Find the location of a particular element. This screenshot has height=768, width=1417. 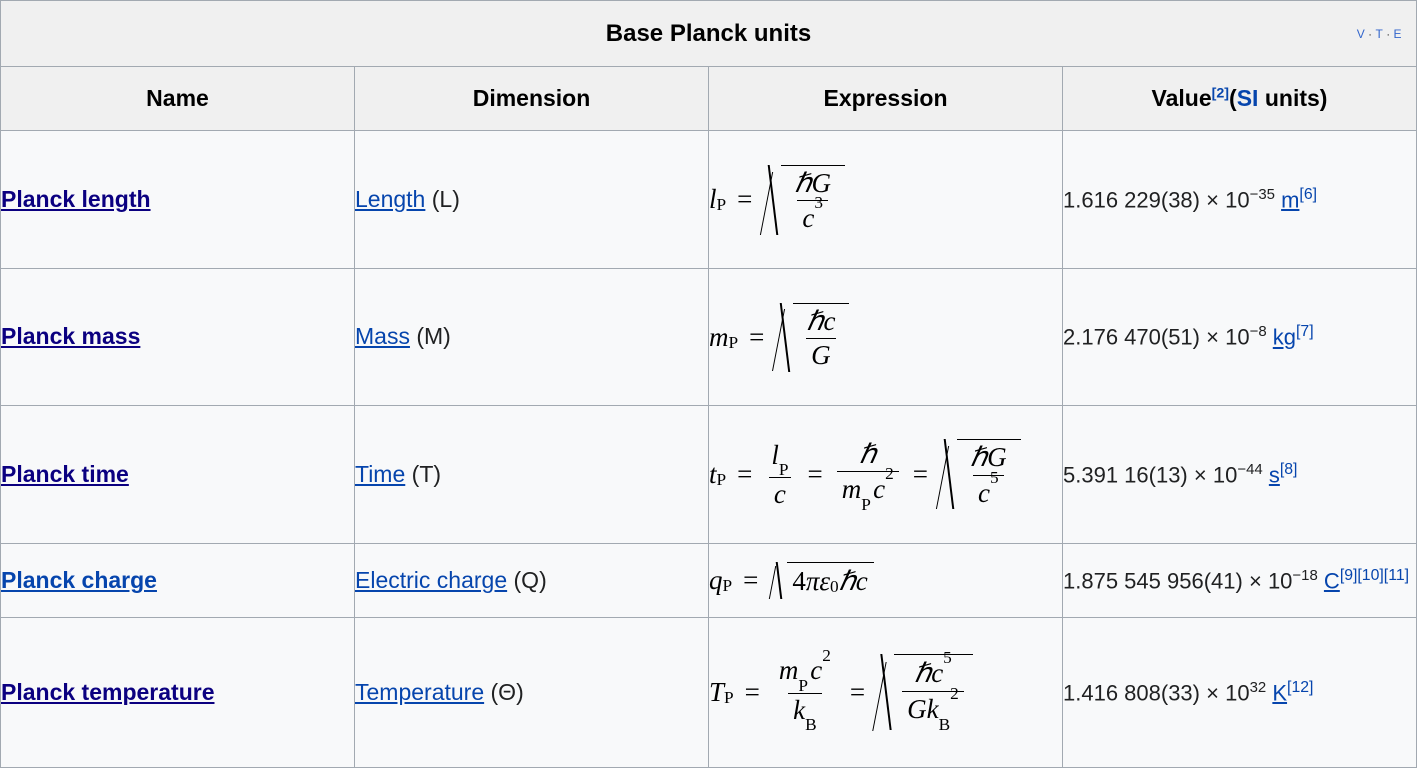

row-name-cell: Planck mass is located at coordinates (177, 337).